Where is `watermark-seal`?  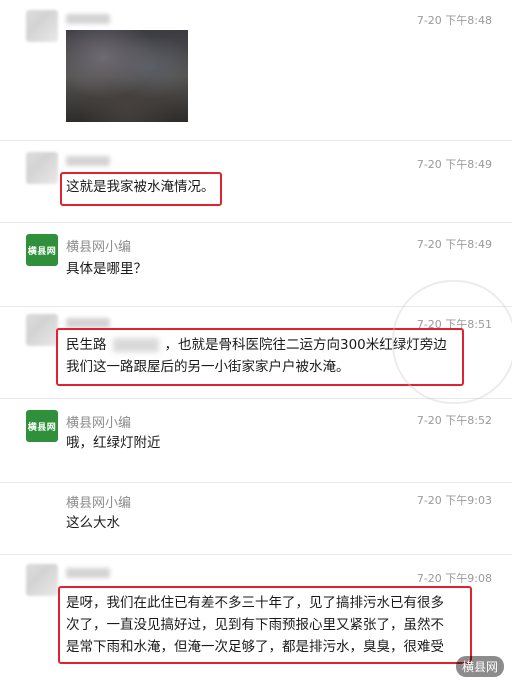
watermark-seal is located at coordinates (452, 342).